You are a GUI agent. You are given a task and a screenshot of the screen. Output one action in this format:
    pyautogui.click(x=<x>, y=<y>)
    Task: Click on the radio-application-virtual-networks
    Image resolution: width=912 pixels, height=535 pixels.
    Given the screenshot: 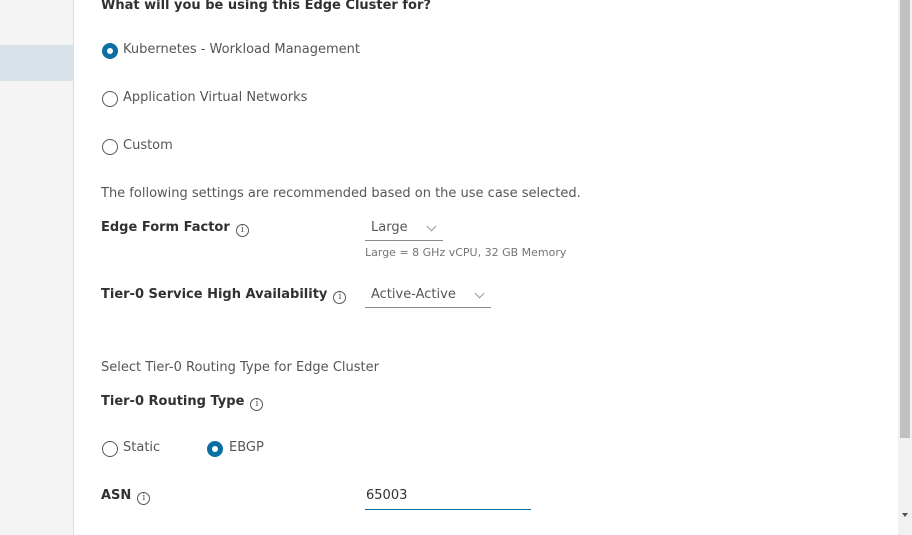 What is the action you would take?
    pyautogui.click(x=110, y=99)
    